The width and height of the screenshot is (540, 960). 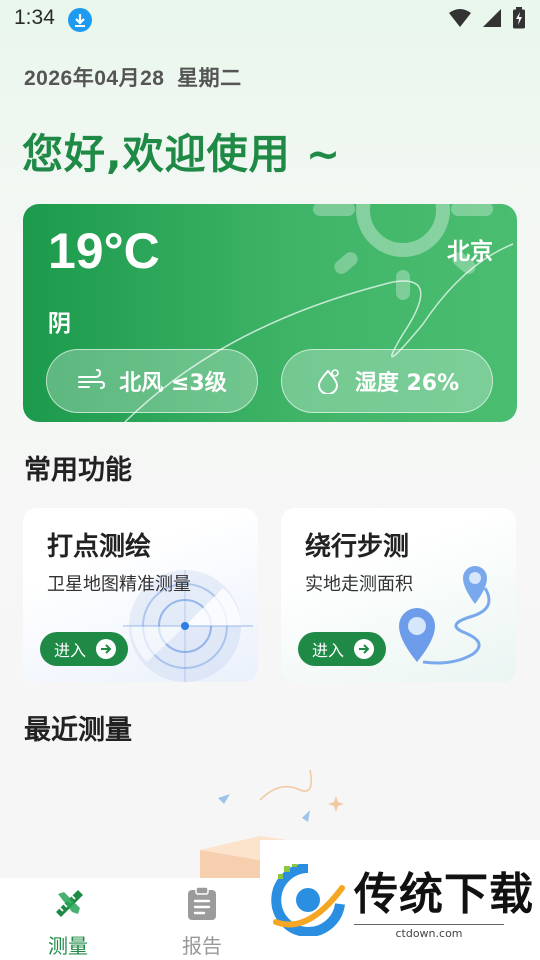 What do you see at coordinates (270, 19) in the screenshot?
I see `status-bar: 1:34` at bounding box center [270, 19].